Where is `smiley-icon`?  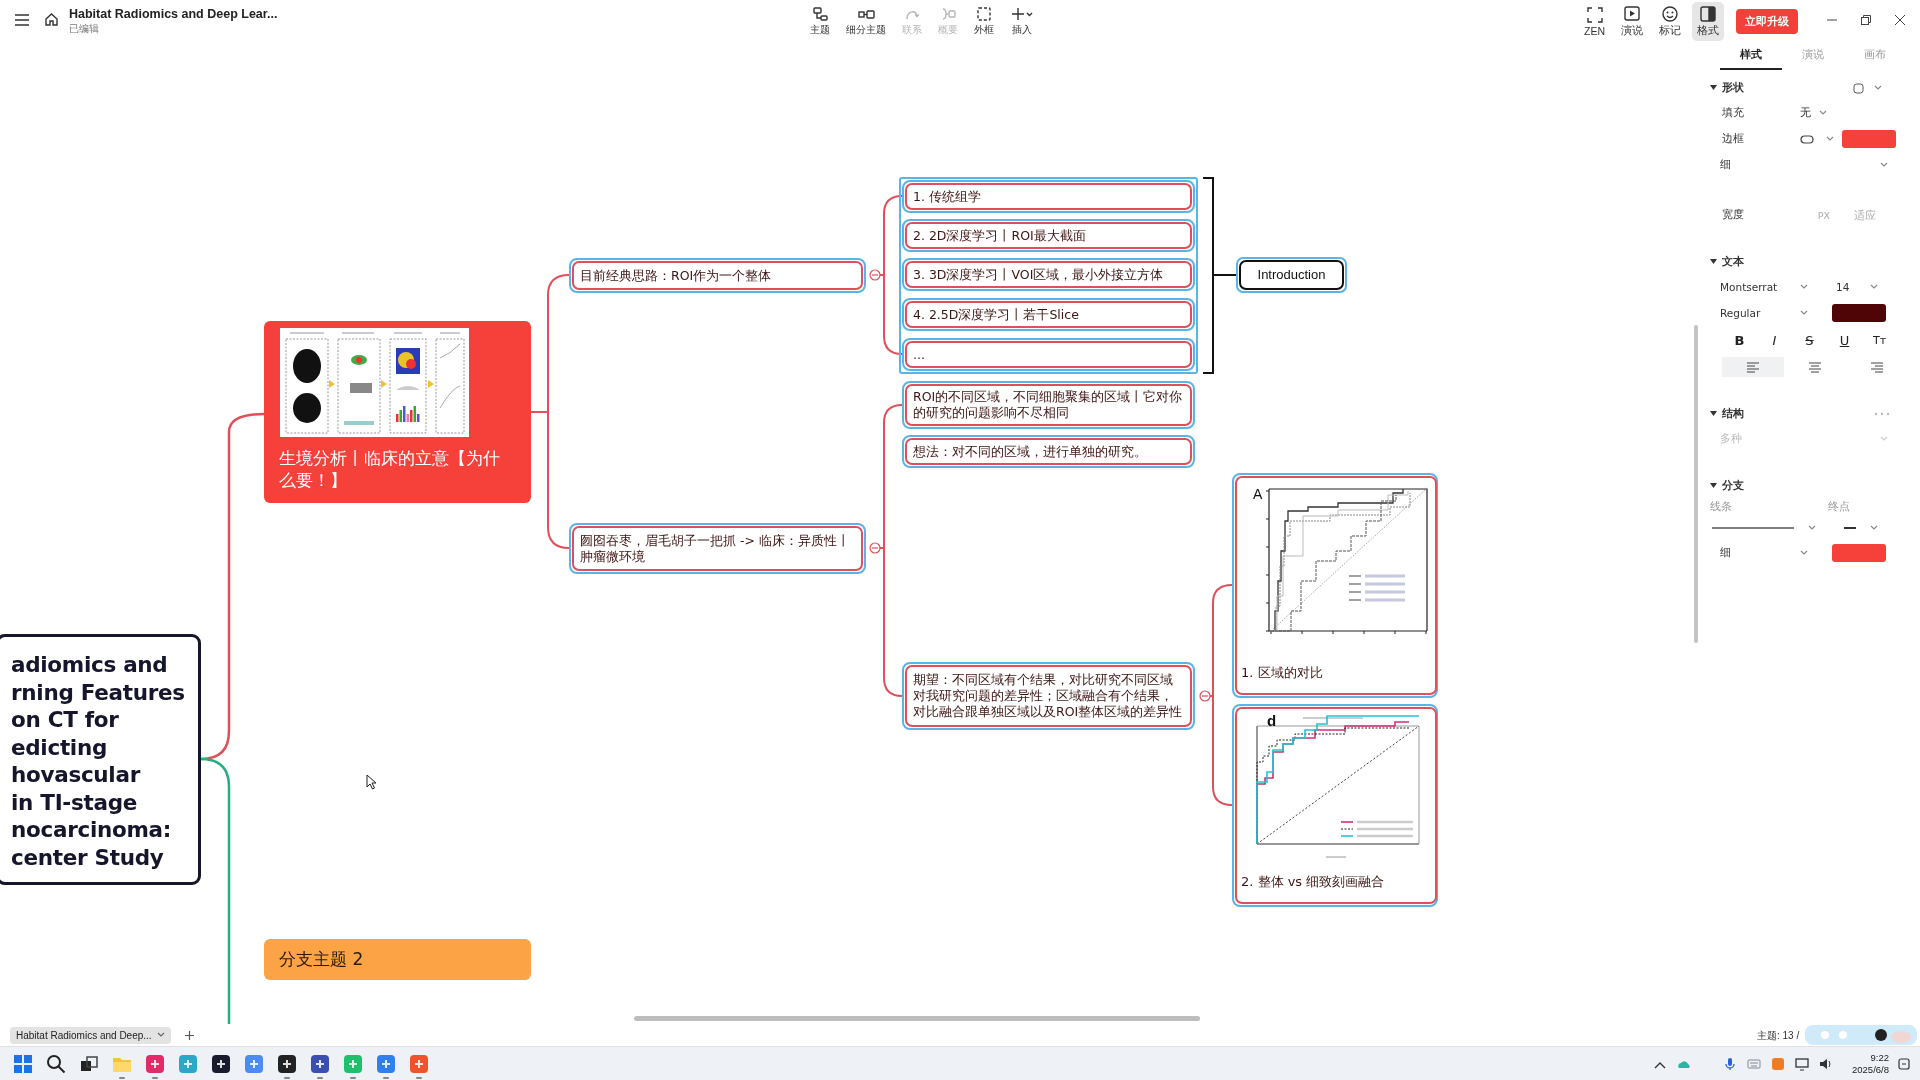 smiley-icon is located at coordinates (1670, 13).